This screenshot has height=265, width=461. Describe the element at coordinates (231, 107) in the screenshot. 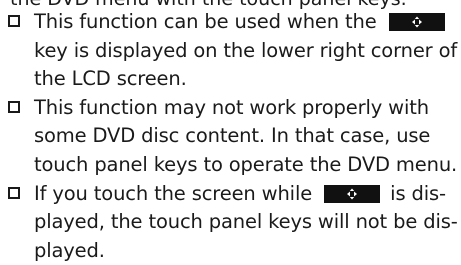

I see `note-2-line-1-text: This function may not work properly with` at that location.